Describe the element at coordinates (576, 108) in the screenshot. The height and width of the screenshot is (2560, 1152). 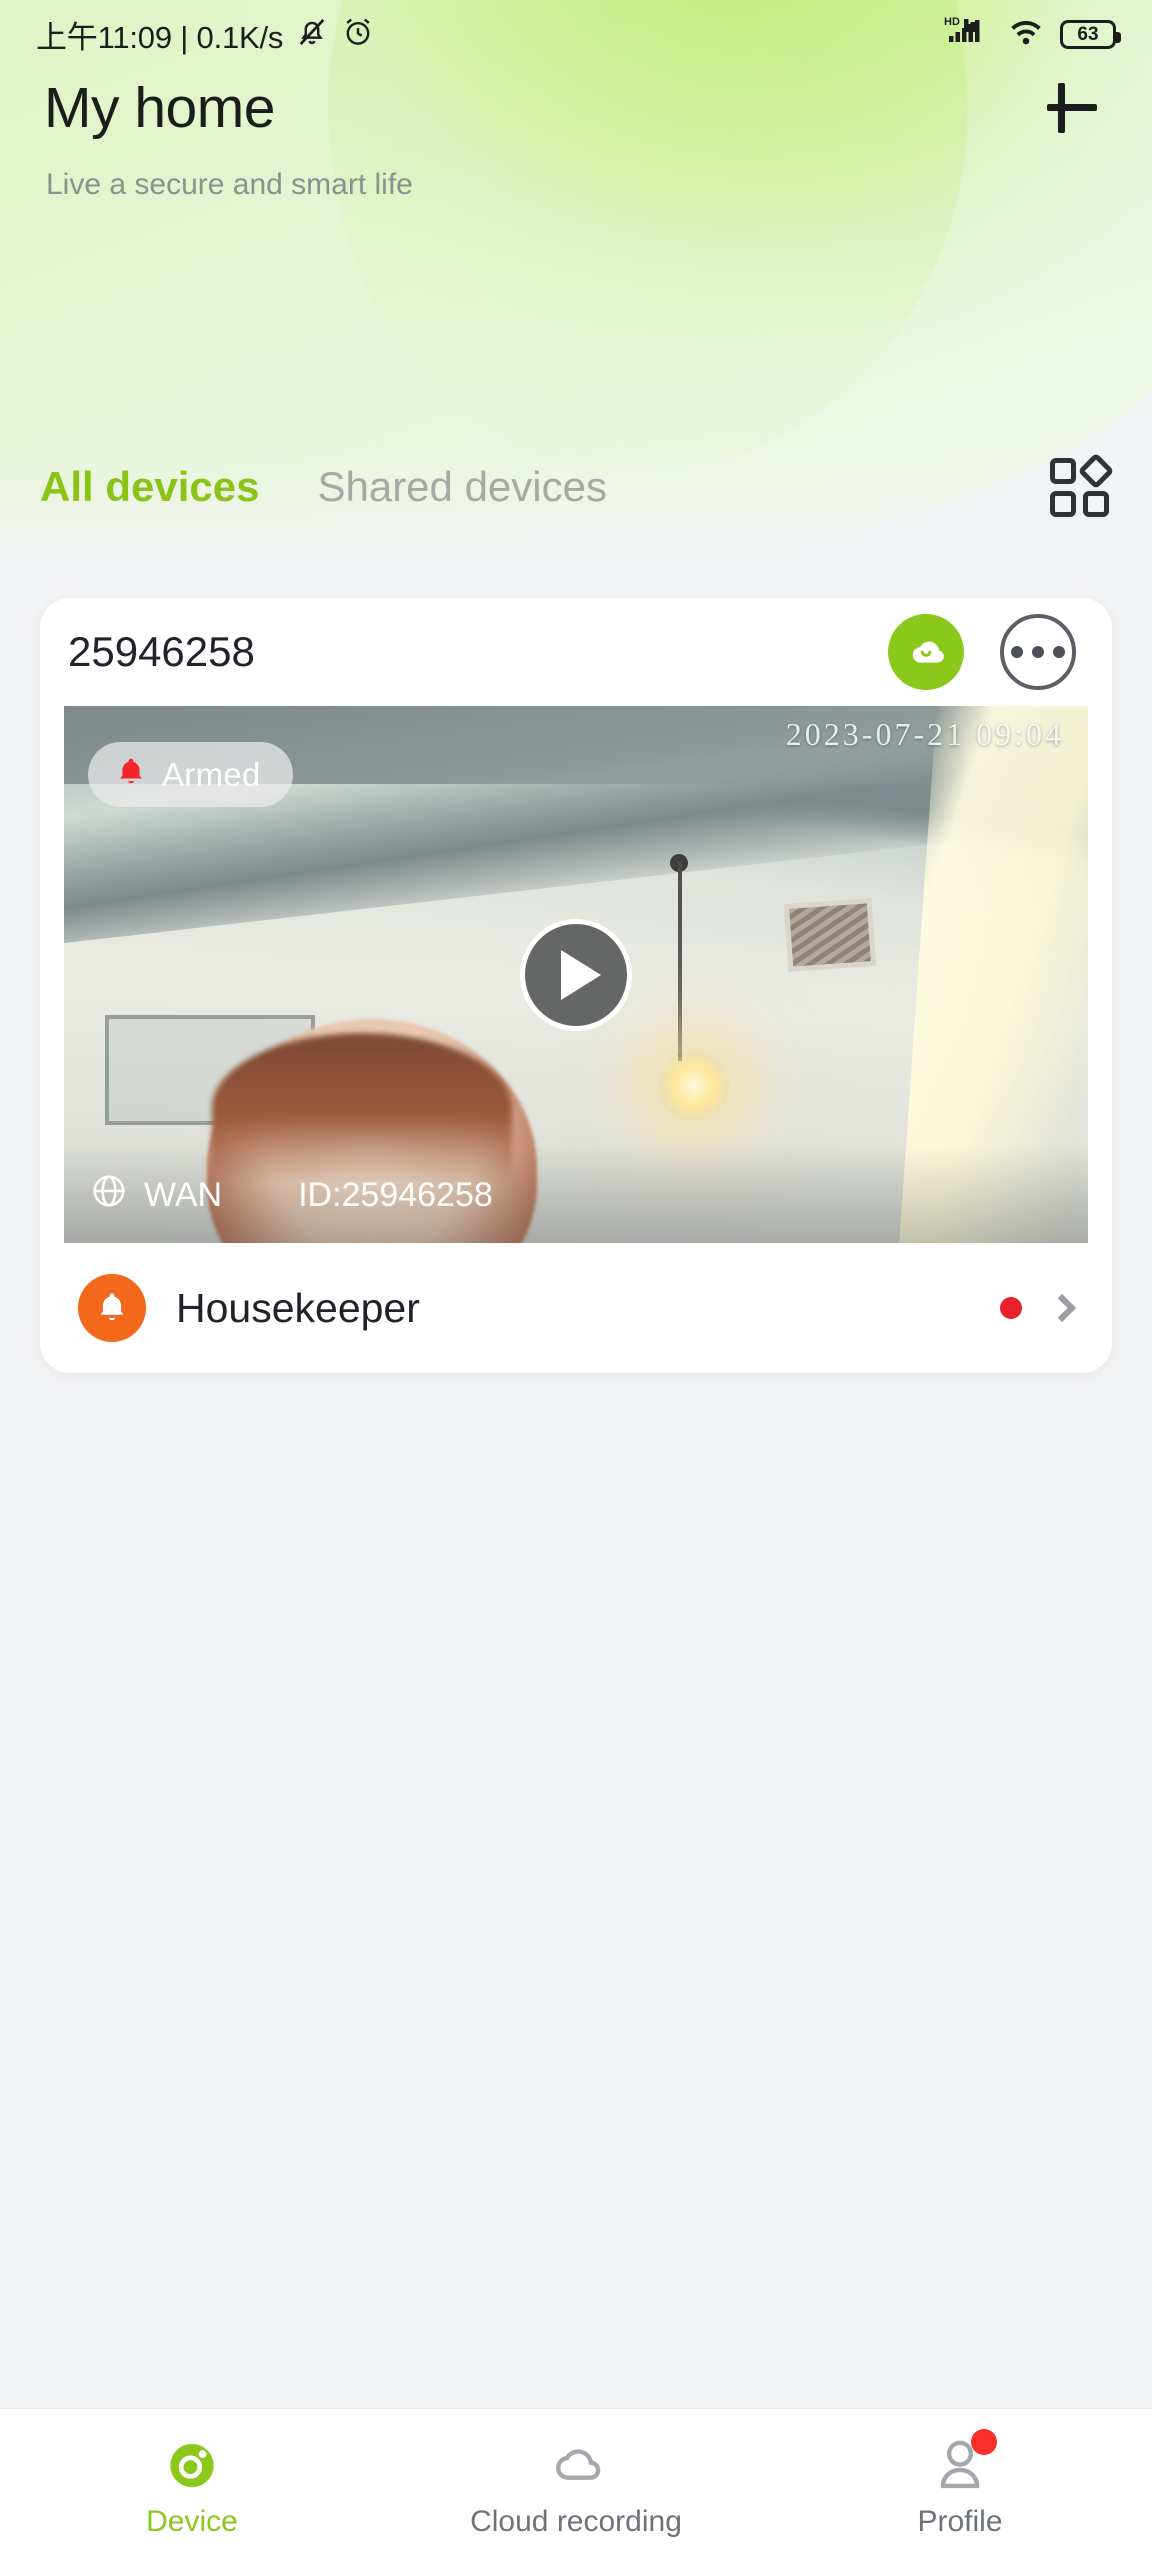
I see `title-row: My home` at that location.